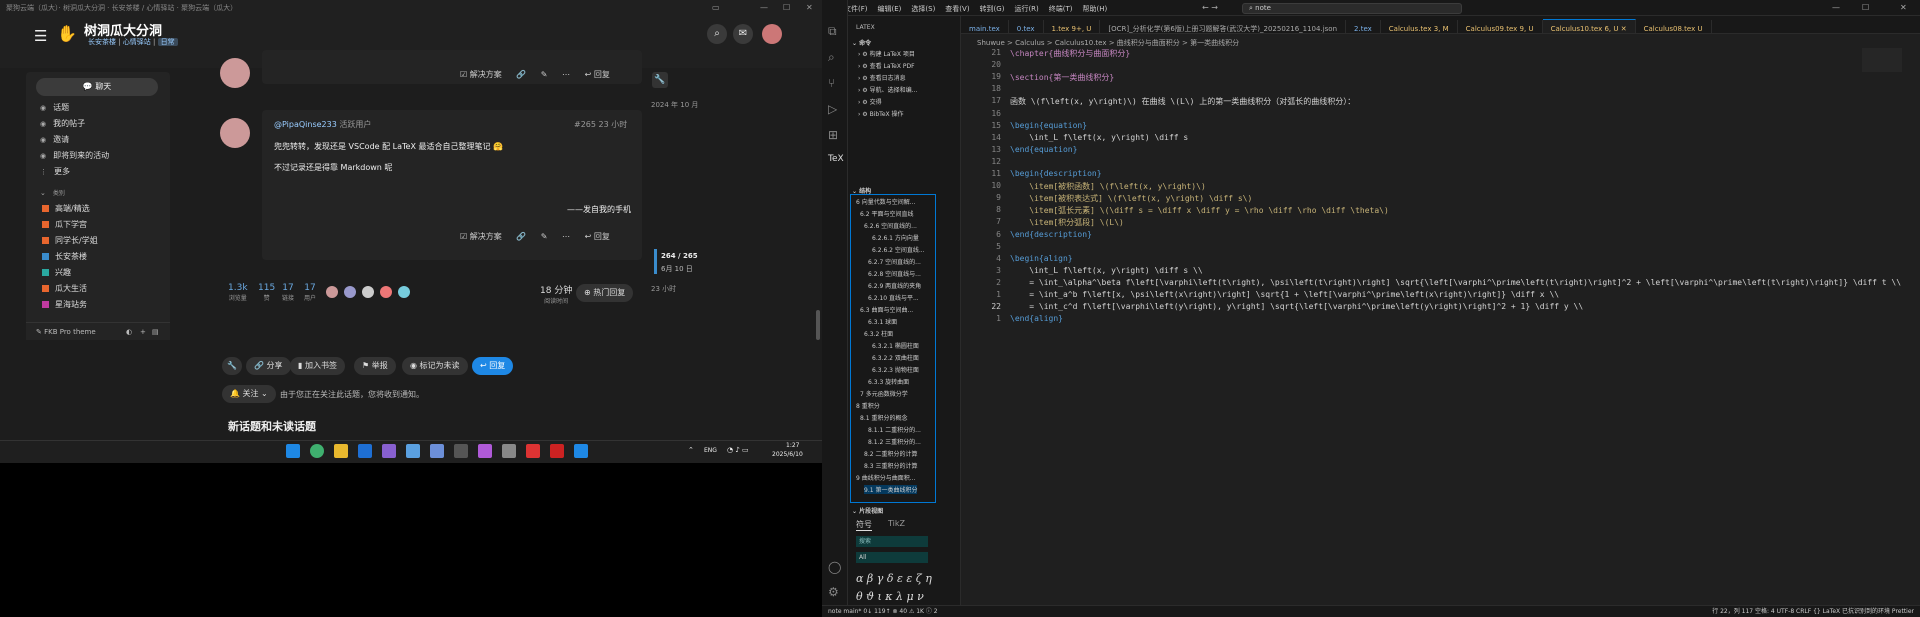 This screenshot has width=1920, height=617. What do you see at coordinates (74, 155) in the screenshot?
I see `nav-upcoming-events: ◉ 即将到来的活动` at bounding box center [74, 155].